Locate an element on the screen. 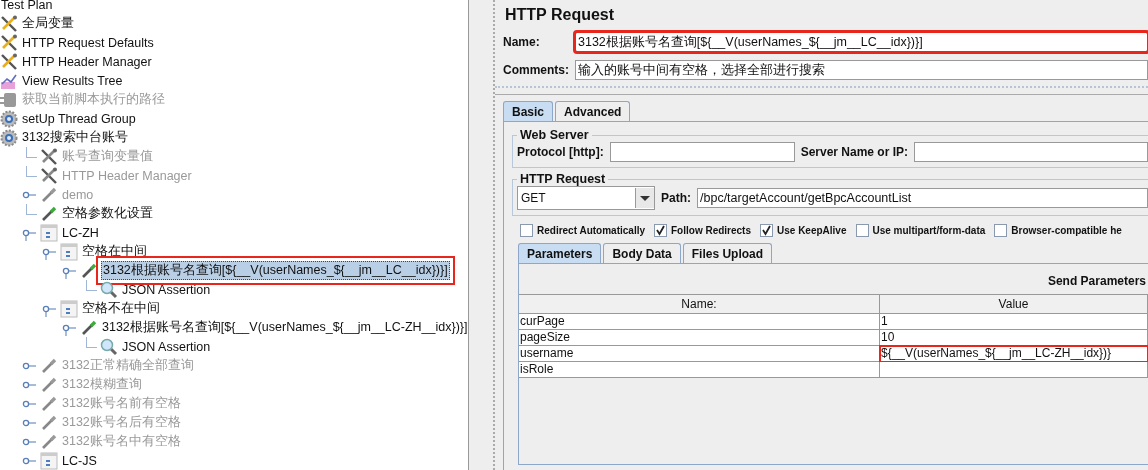 The height and width of the screenshot is (470, 1148). tab: Files Upload is located at coordinates (727, 253).